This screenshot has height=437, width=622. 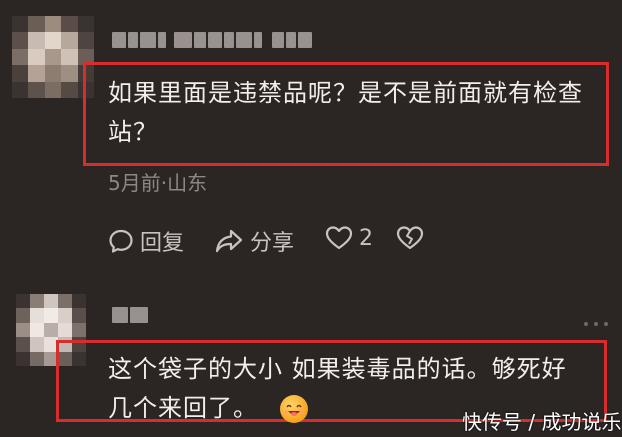 I want to click on share-button: 分享, so click(x=254, y=241).